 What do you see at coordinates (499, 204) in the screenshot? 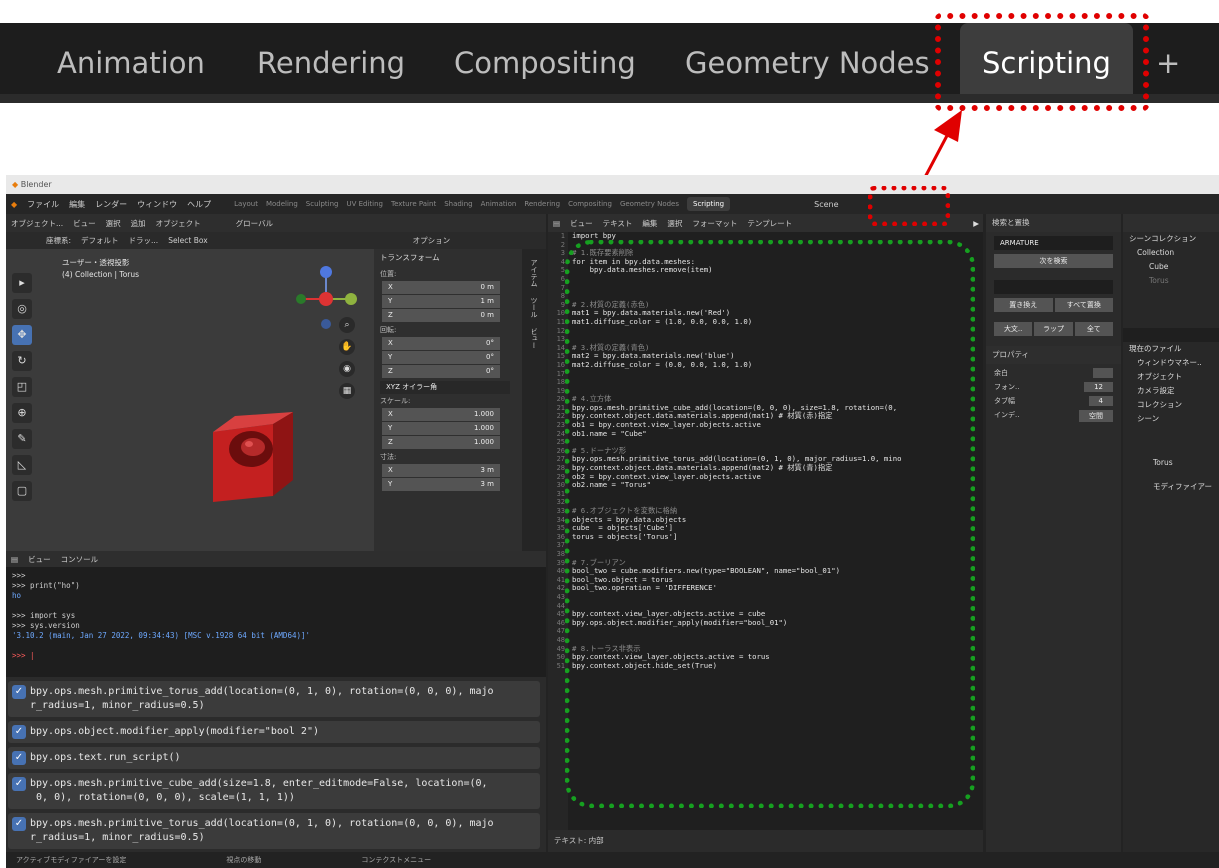
I see `ws-animation: Animation` at bounding box center [499, 204].